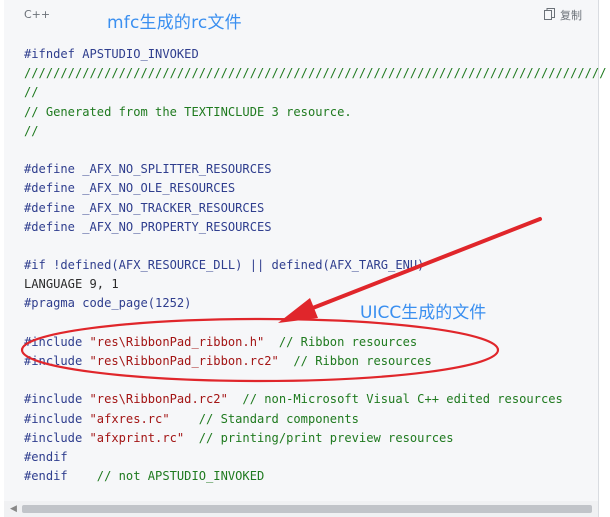  What do you see at coordinates (137, 437) in the screenshot?
I see `code-token-str: "afxprint.rc"` at bounding box center [137, 437].